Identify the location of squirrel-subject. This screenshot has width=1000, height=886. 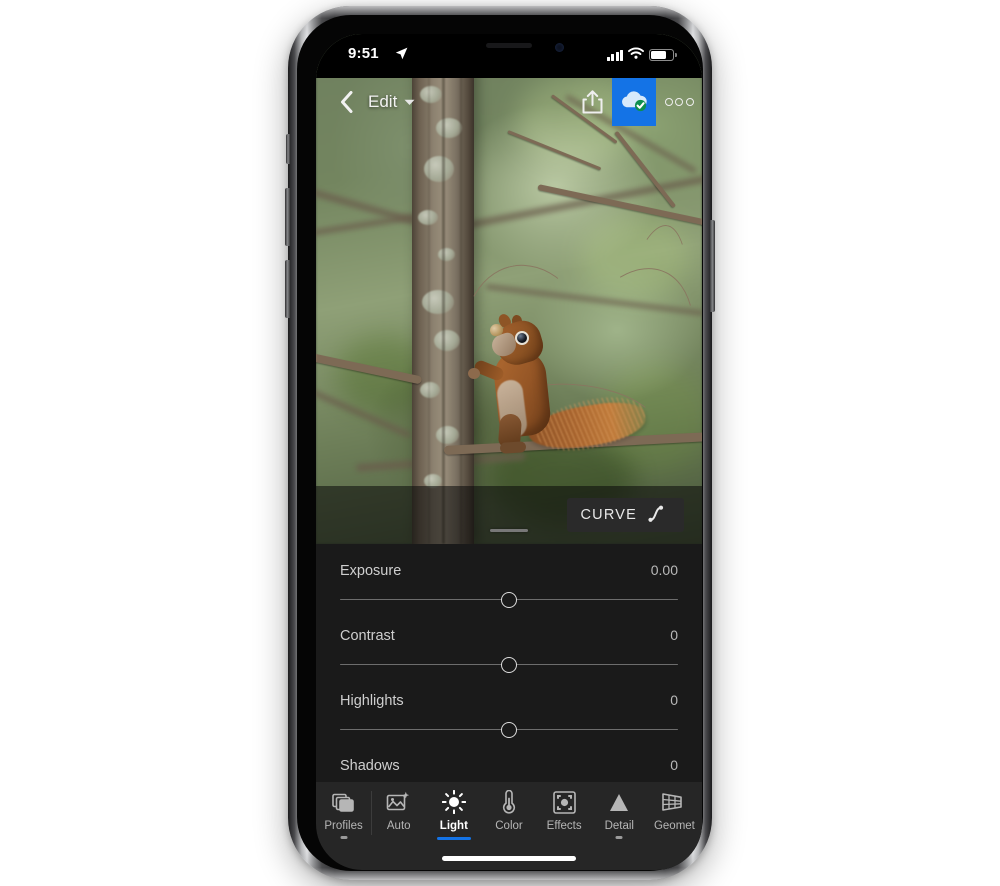
(561, 393).